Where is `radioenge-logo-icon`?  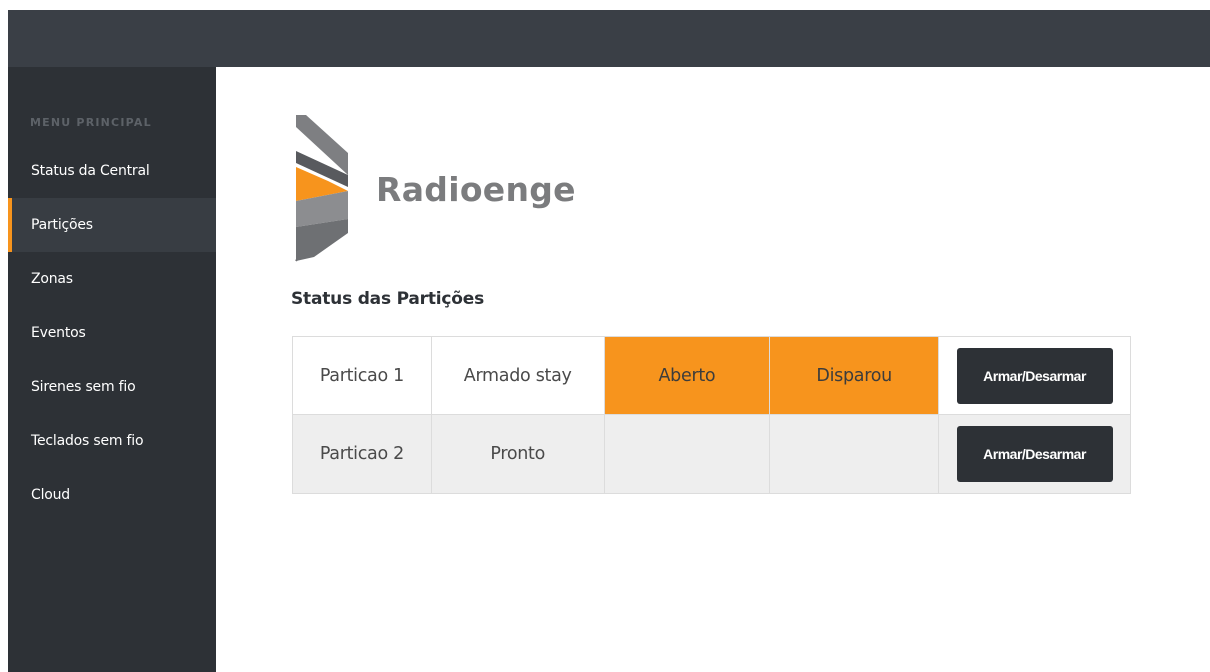
radioenge-logo-icon is located at coordinates (321, 188).